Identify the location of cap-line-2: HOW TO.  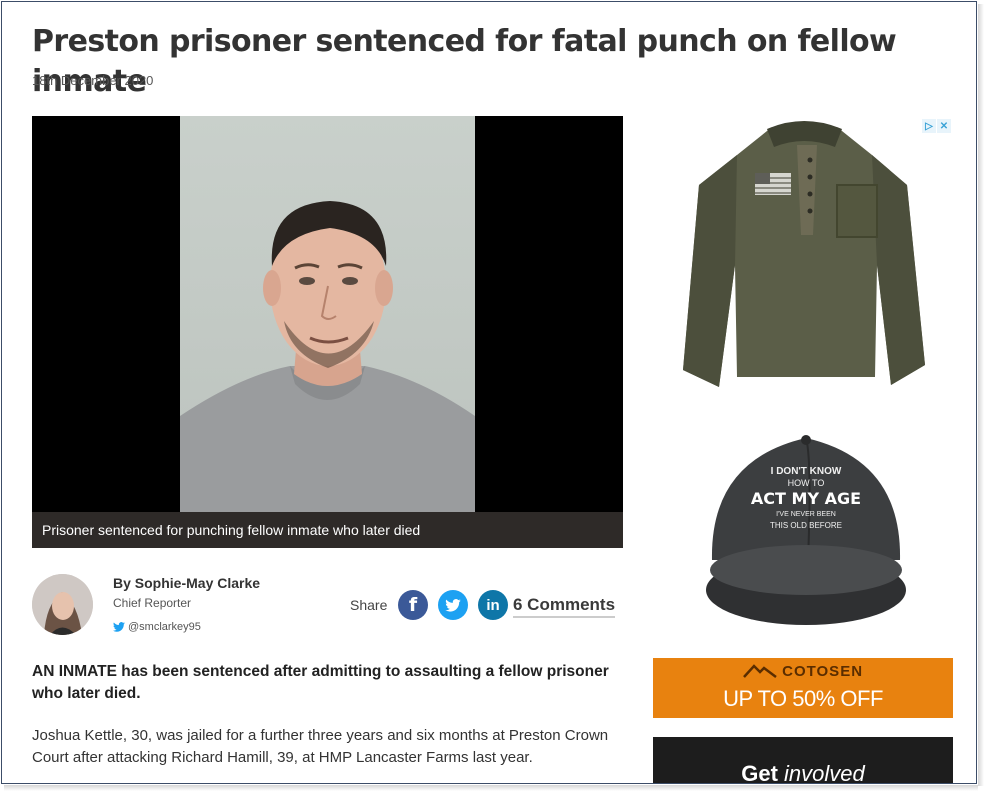
(806, 483).